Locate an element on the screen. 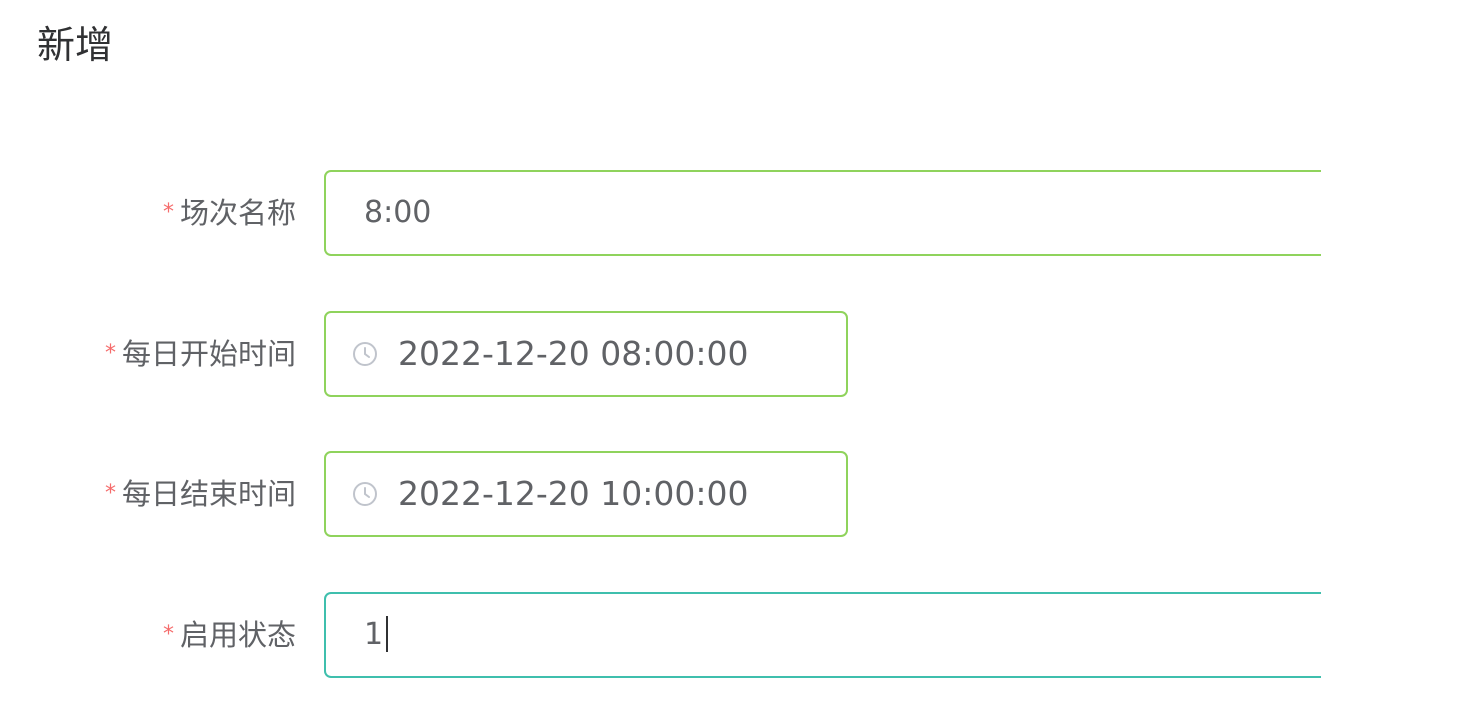 This screenshot has width=1459, height=704. daily-start-time-picker: 2022-12-20 08:00:00 is located at coordinates (586, 354).